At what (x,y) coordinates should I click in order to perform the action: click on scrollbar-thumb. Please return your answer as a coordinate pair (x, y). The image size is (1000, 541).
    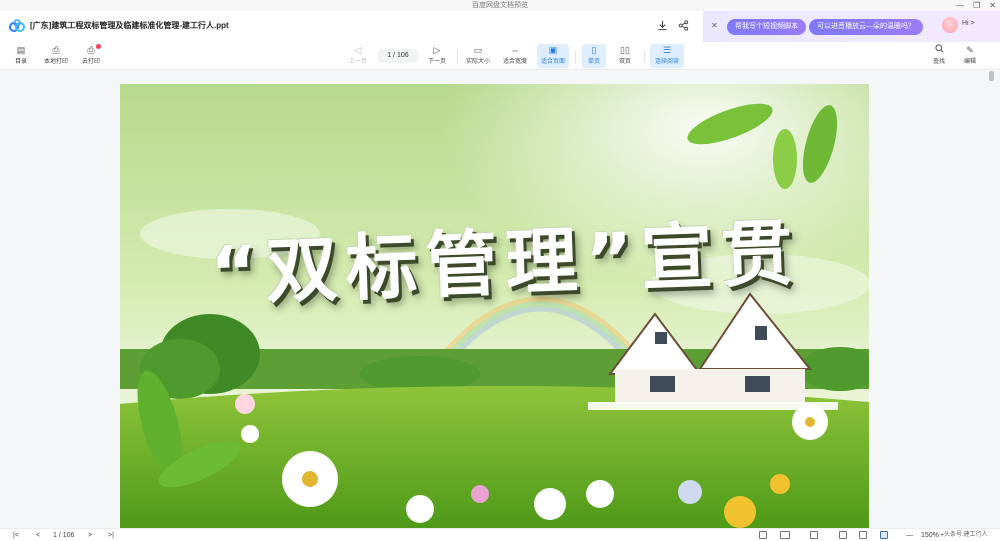
    Looking at the image, I should click on (991, 76).